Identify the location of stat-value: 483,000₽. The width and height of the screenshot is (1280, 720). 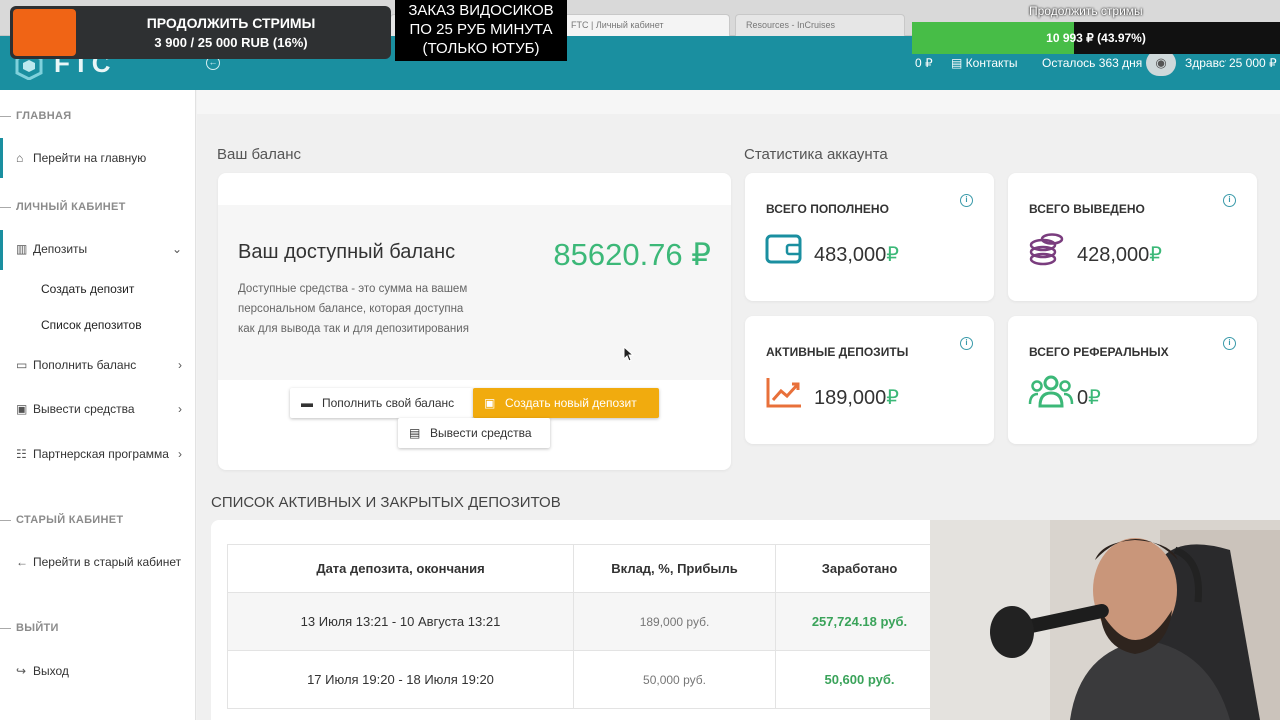
(857, 255).